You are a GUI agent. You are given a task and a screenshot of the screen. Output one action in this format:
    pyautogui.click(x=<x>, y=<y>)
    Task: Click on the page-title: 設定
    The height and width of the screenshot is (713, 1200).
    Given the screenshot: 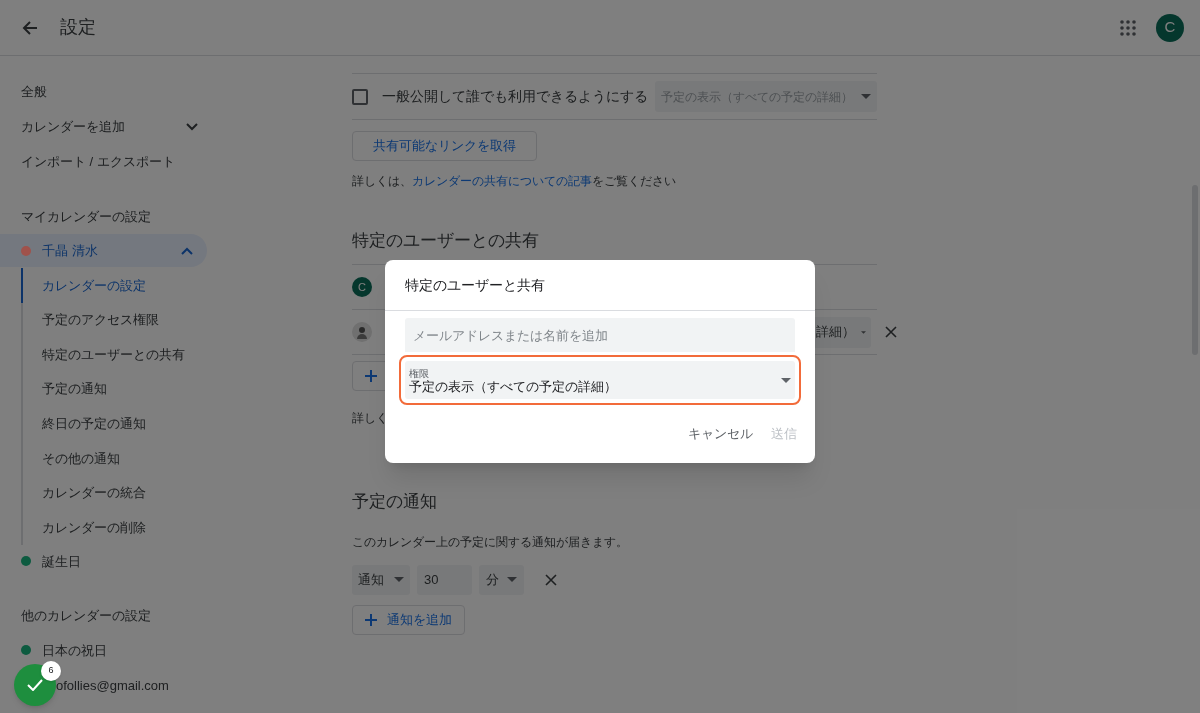 What is the action you would take?
    pyautogui.click(x=78, y=27)
    